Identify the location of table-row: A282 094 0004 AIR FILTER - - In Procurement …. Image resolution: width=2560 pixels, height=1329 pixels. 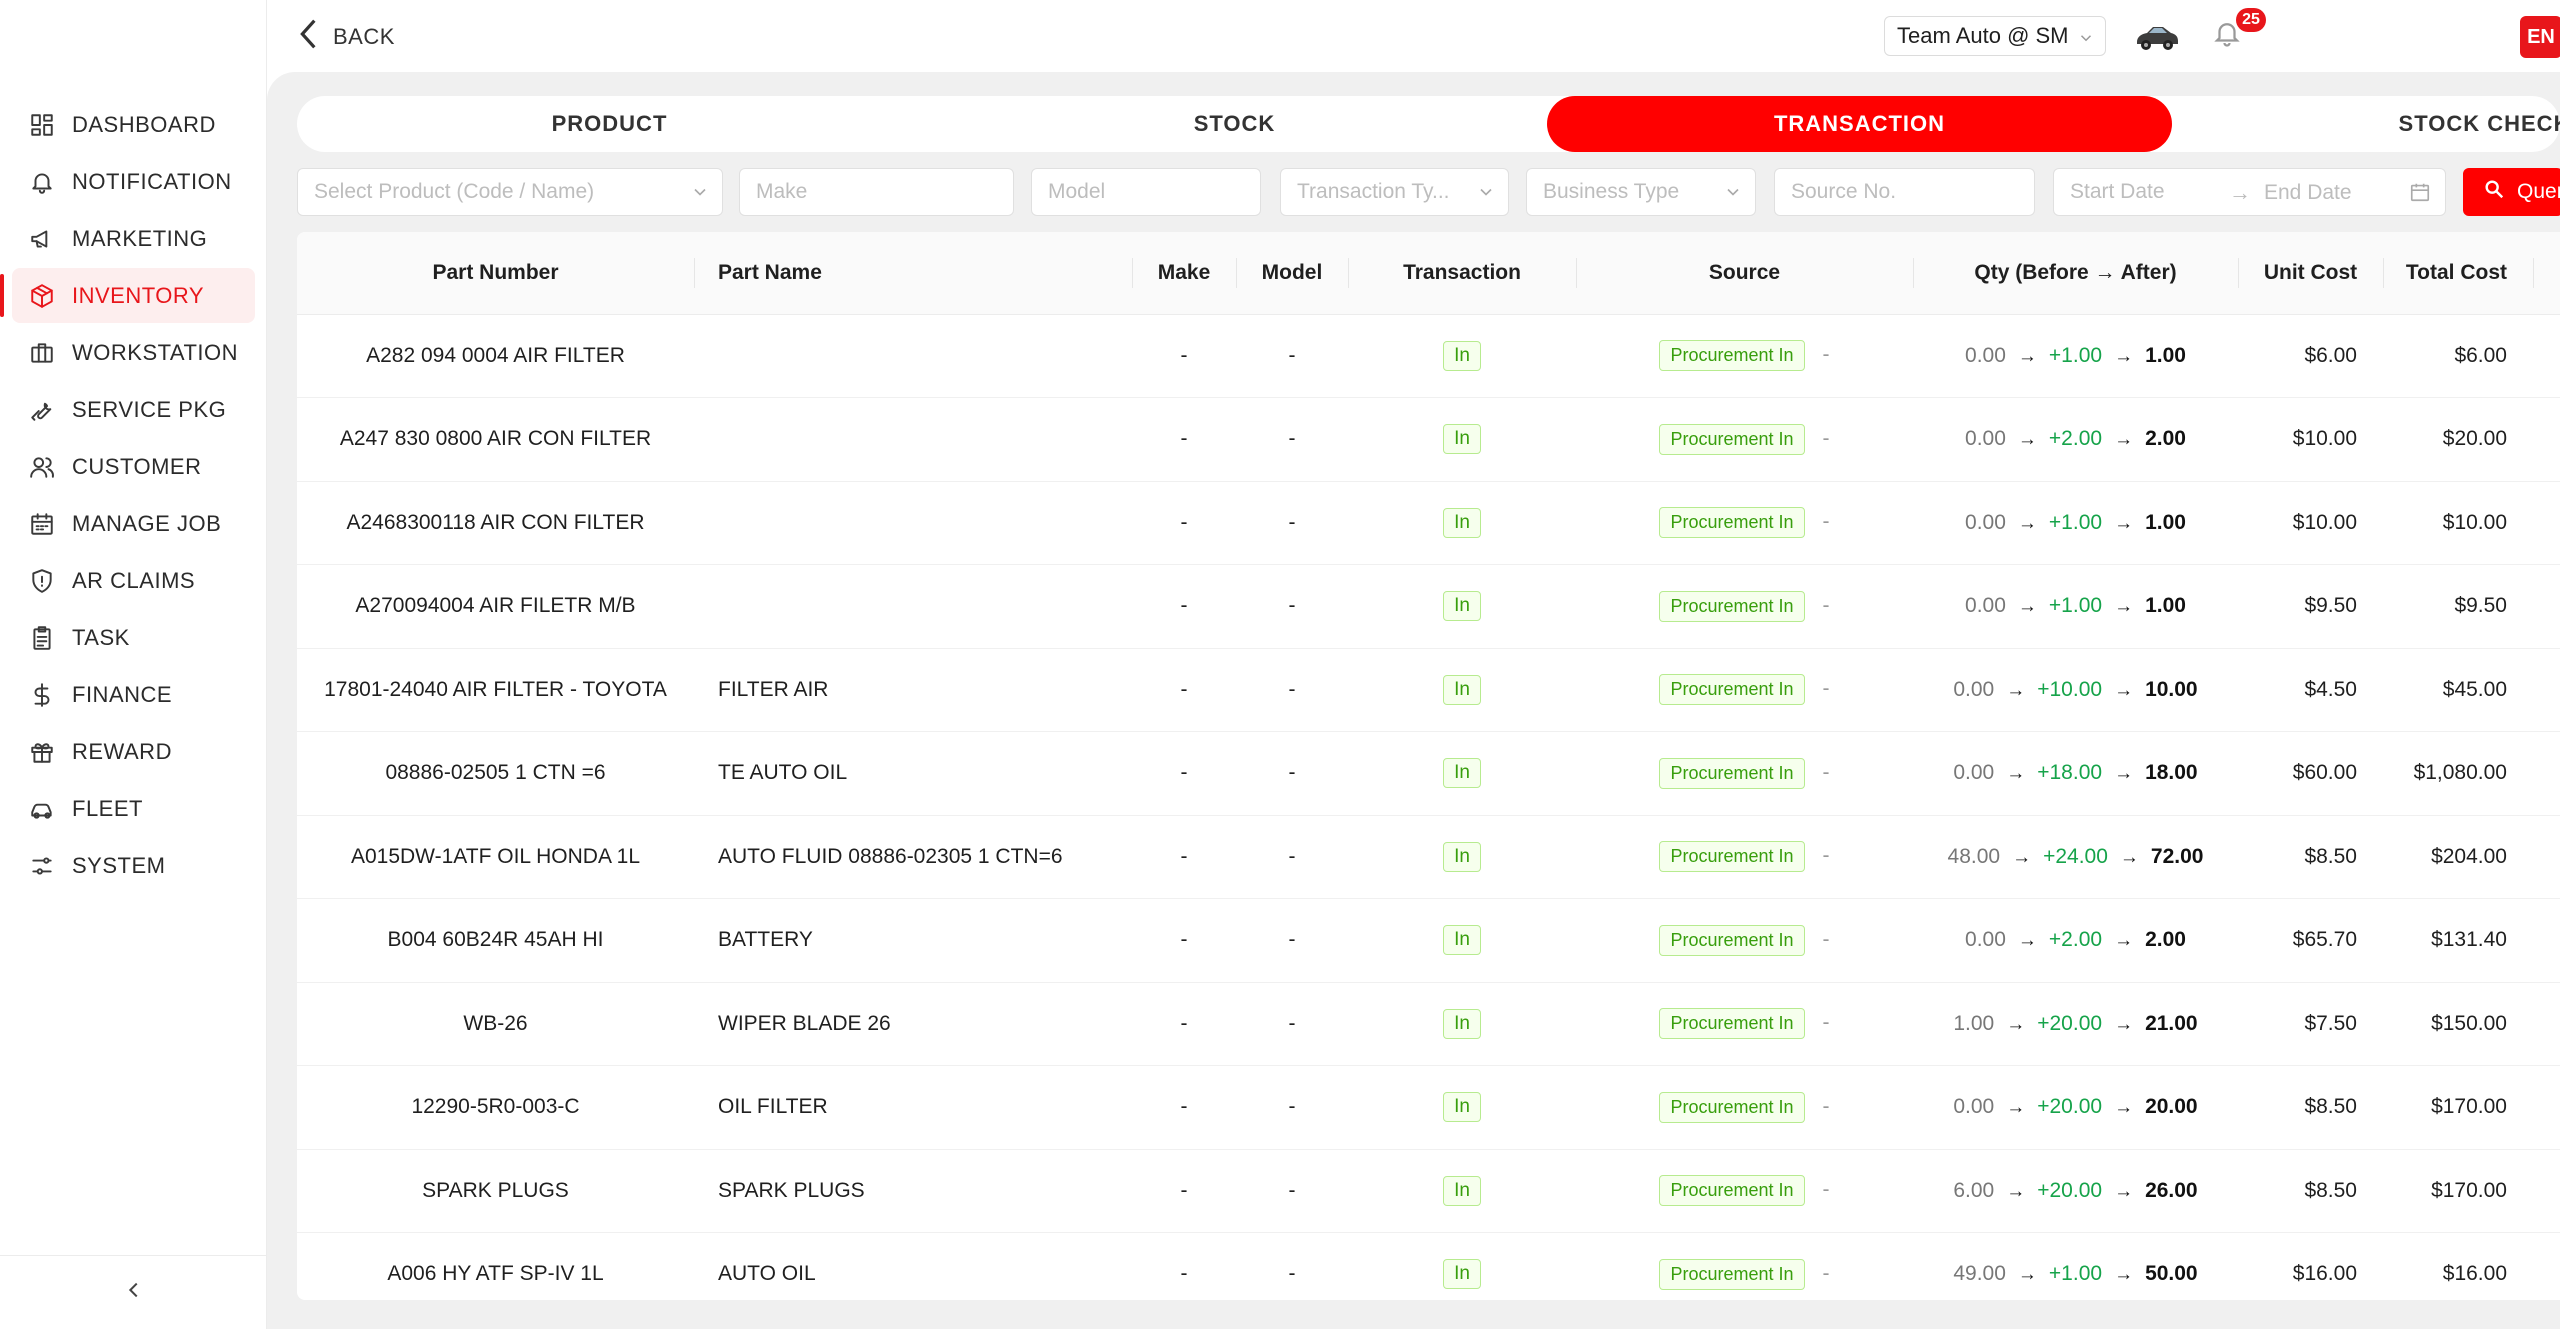
(1428, 356).